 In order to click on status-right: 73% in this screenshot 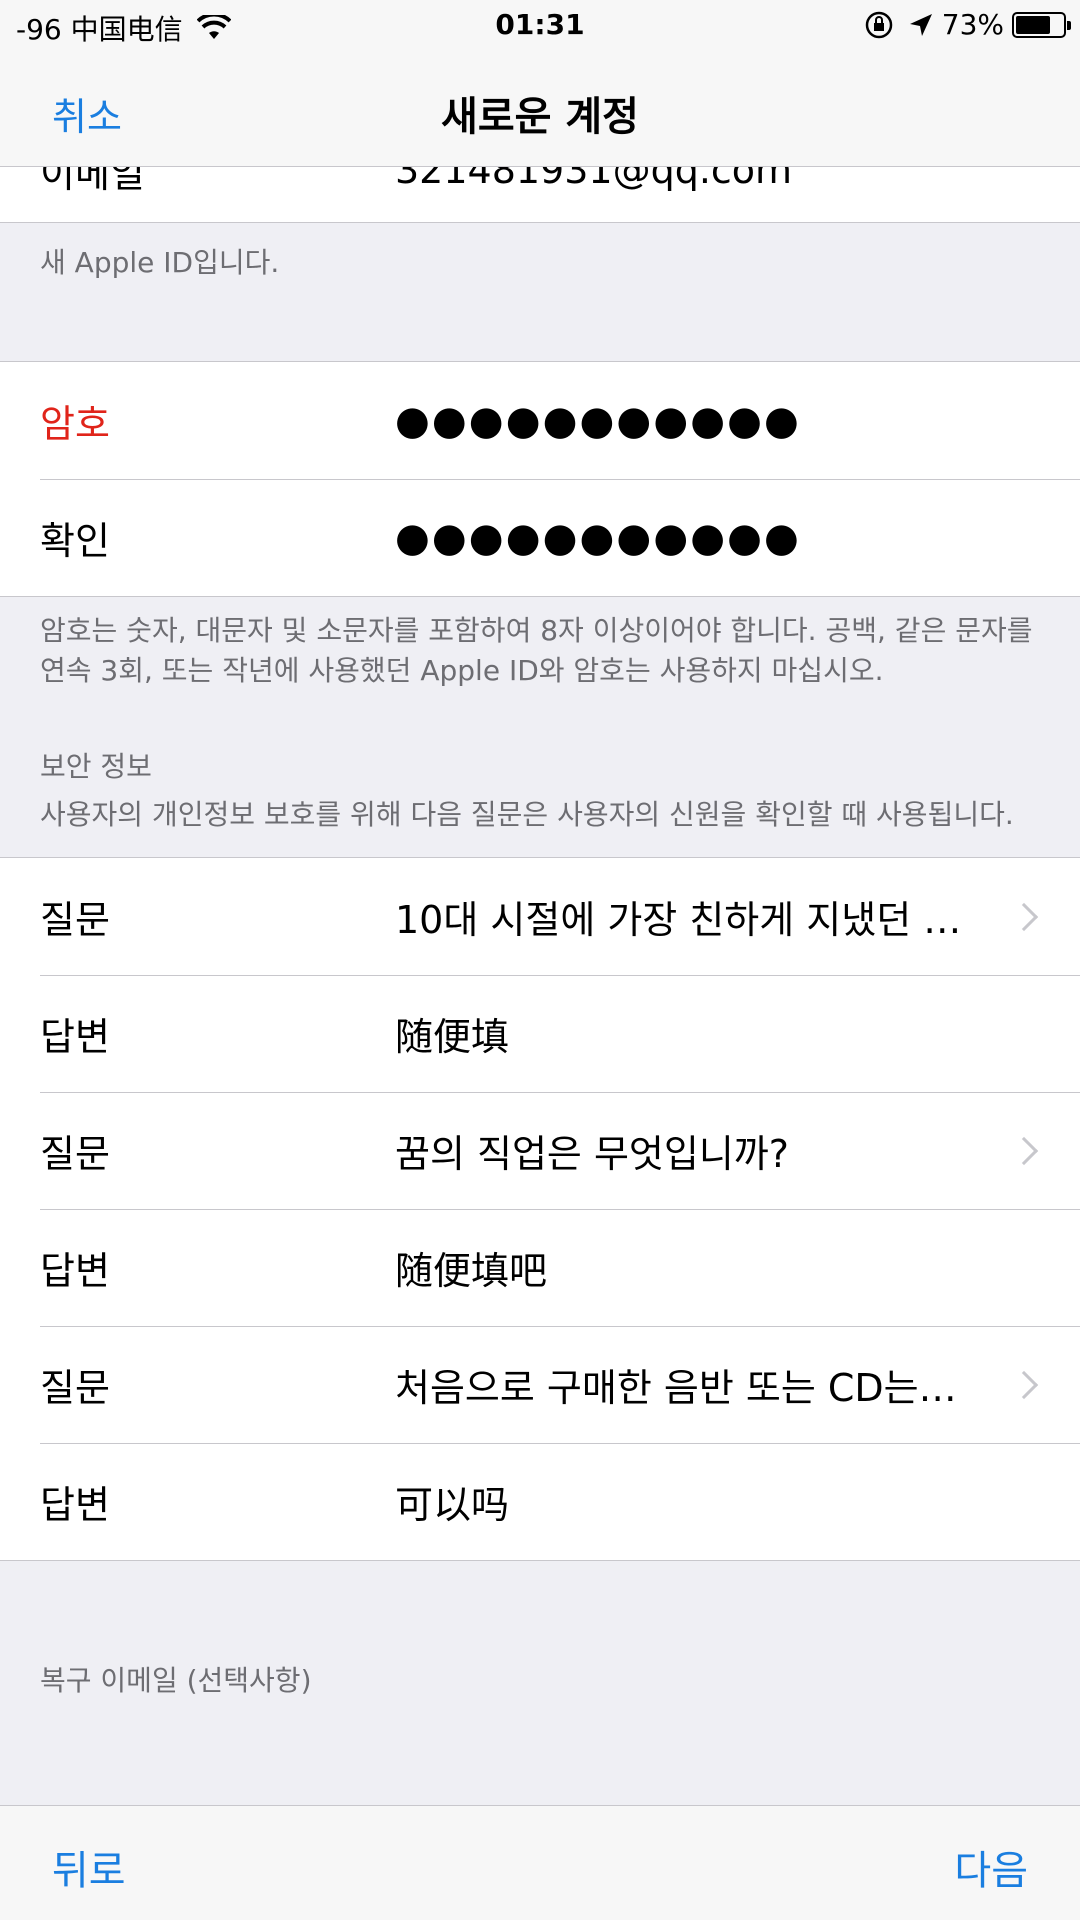, I will do `click(967, 24)`.